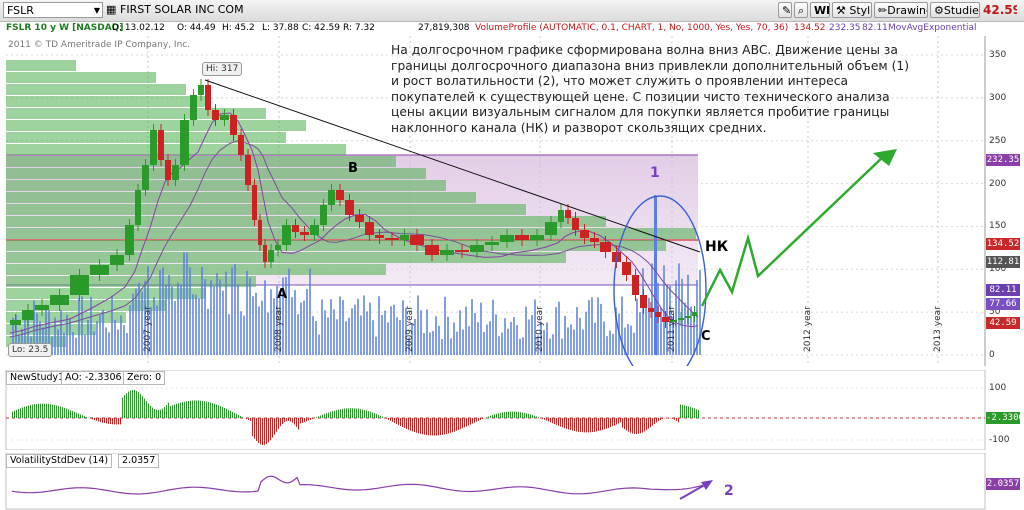 This screenshot has width=1024, height=510. Describe the element at coordinates (955, 10) in the screenshot. I see `studies-button: ⚙Studies` at that location.